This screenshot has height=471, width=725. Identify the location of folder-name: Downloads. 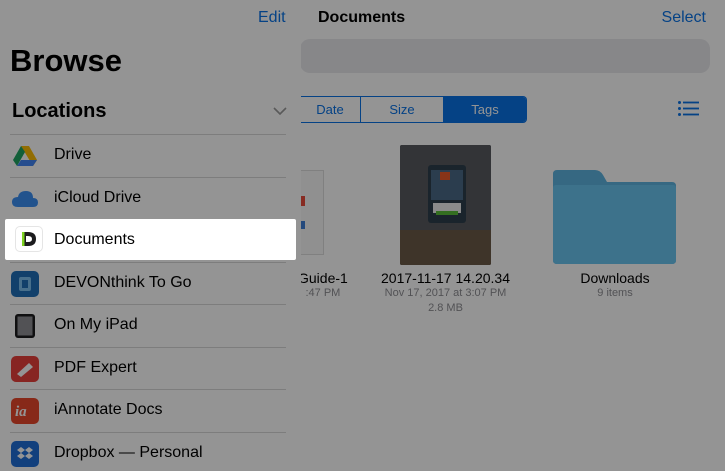
(615, 278).